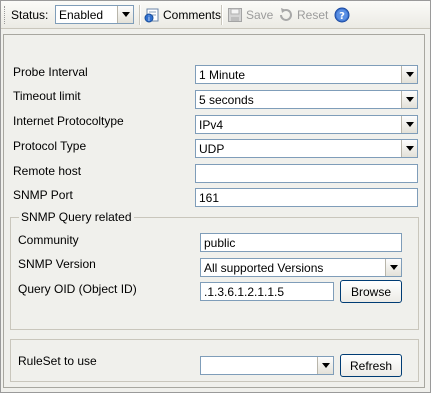  What do you see at coordinates (68, 121) in the screenshot?
I see `internet-protocol-label: Internet Protocoltype` at bounding box center [68, 121].